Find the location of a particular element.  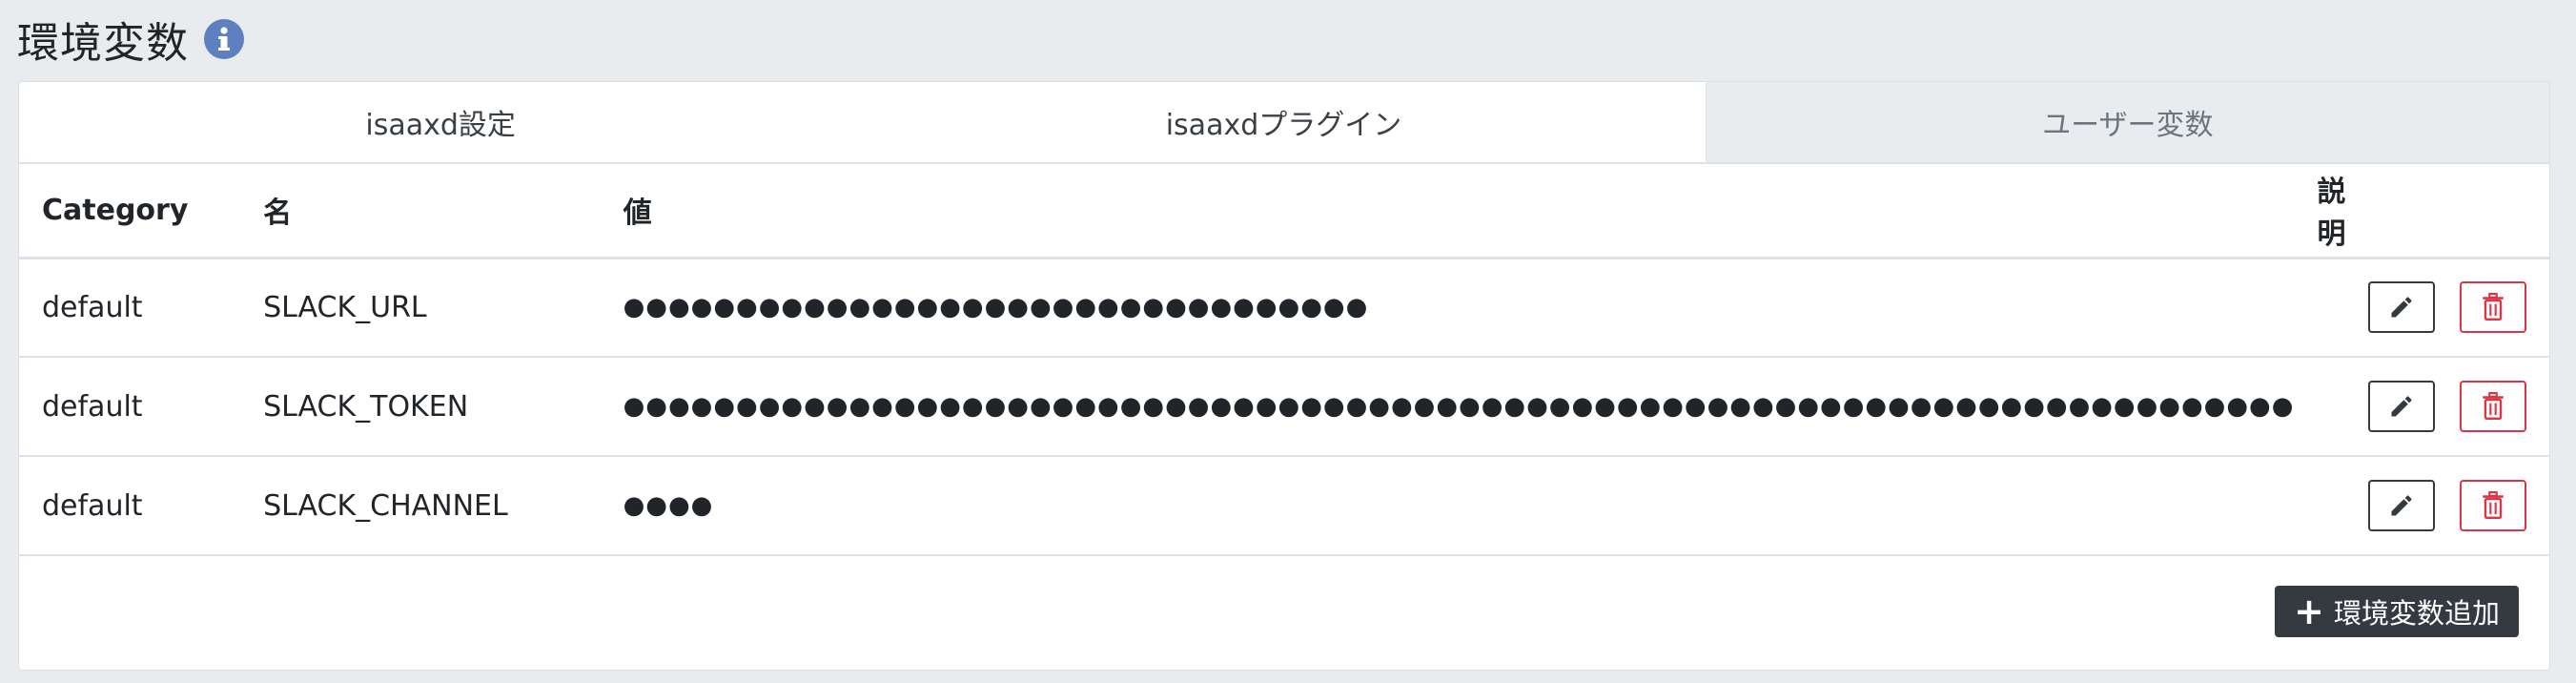

tab-user-variables: ユーザー変数 is located at coordinates (2127, 122).